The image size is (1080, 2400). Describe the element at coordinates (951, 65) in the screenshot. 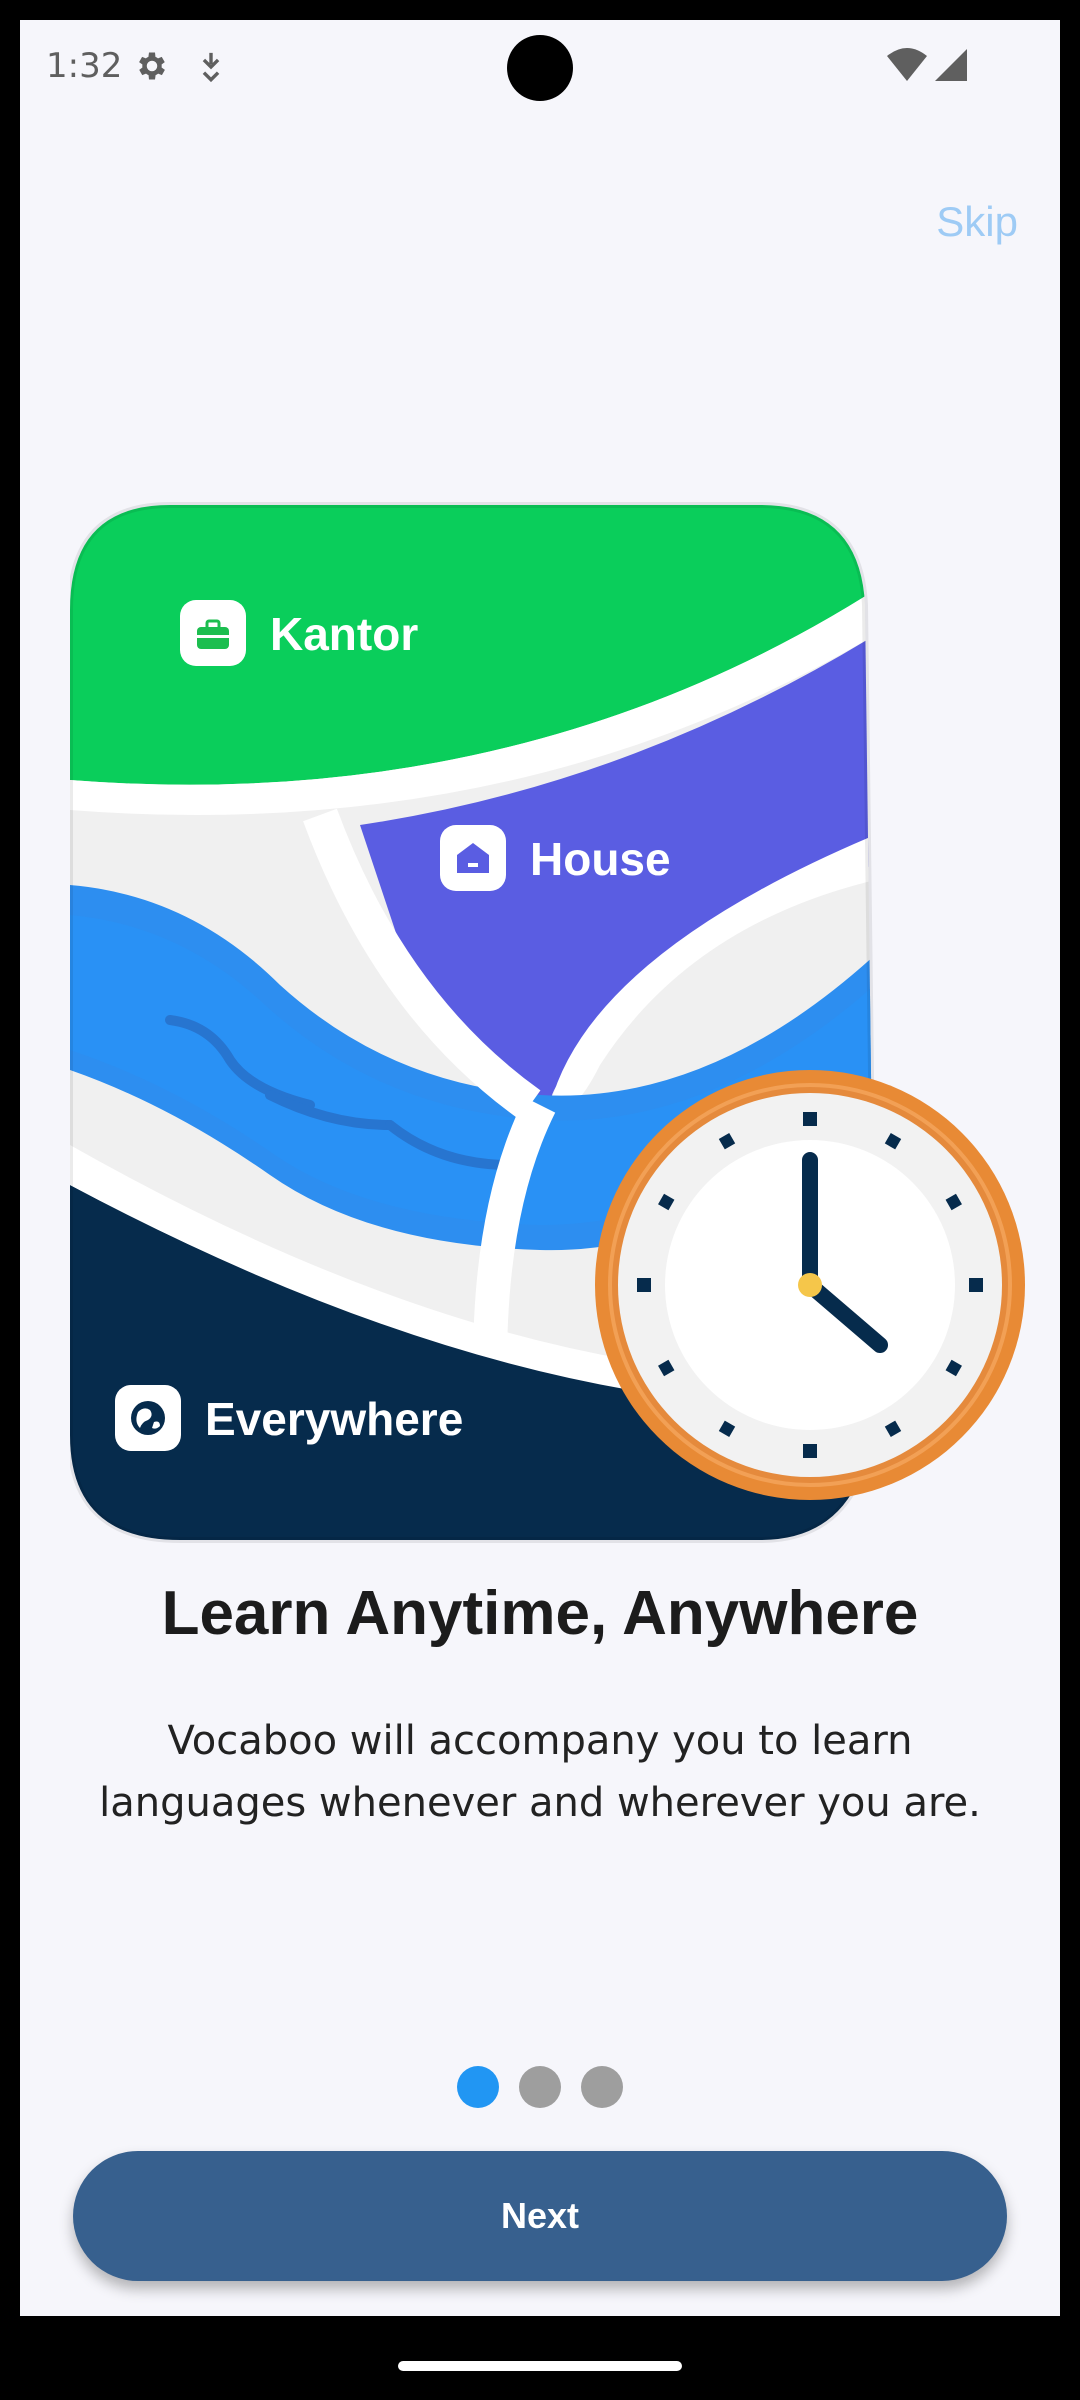

I see `signal-icon` at that location.